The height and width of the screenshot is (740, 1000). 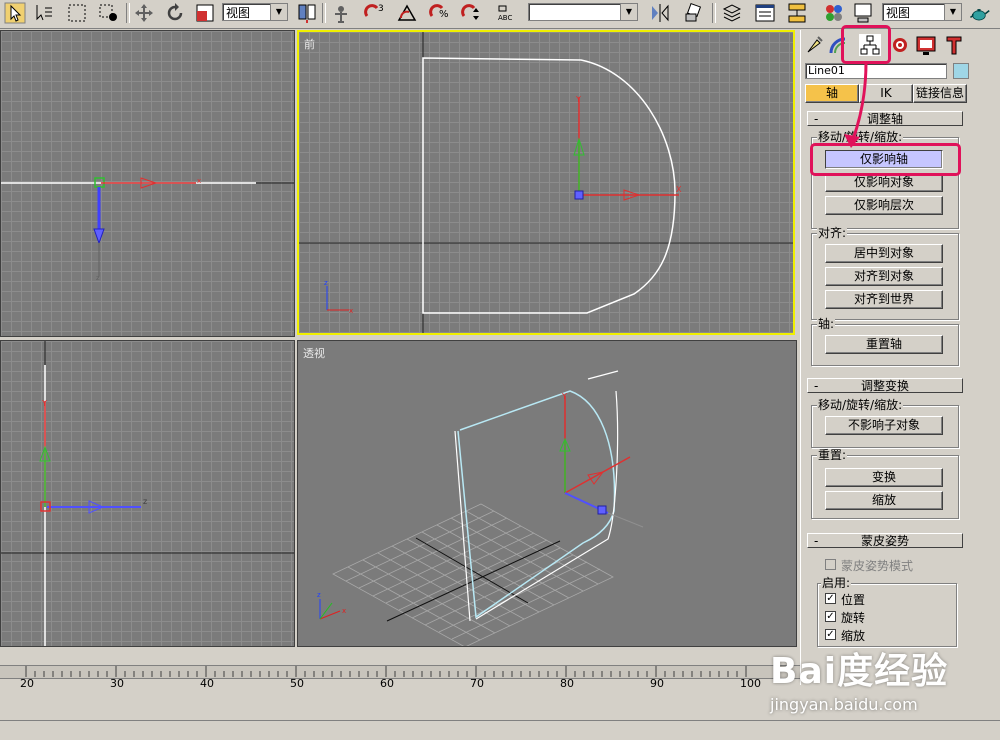 I want to click on group-label: 对齐:, so click(x=832, y=233).